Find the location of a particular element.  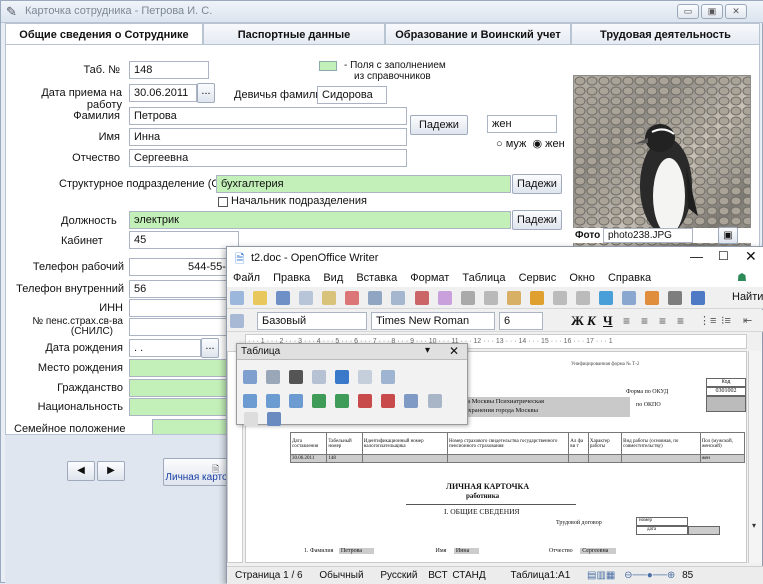

format-paintbrush-icon is located at coordinates (536, 298).